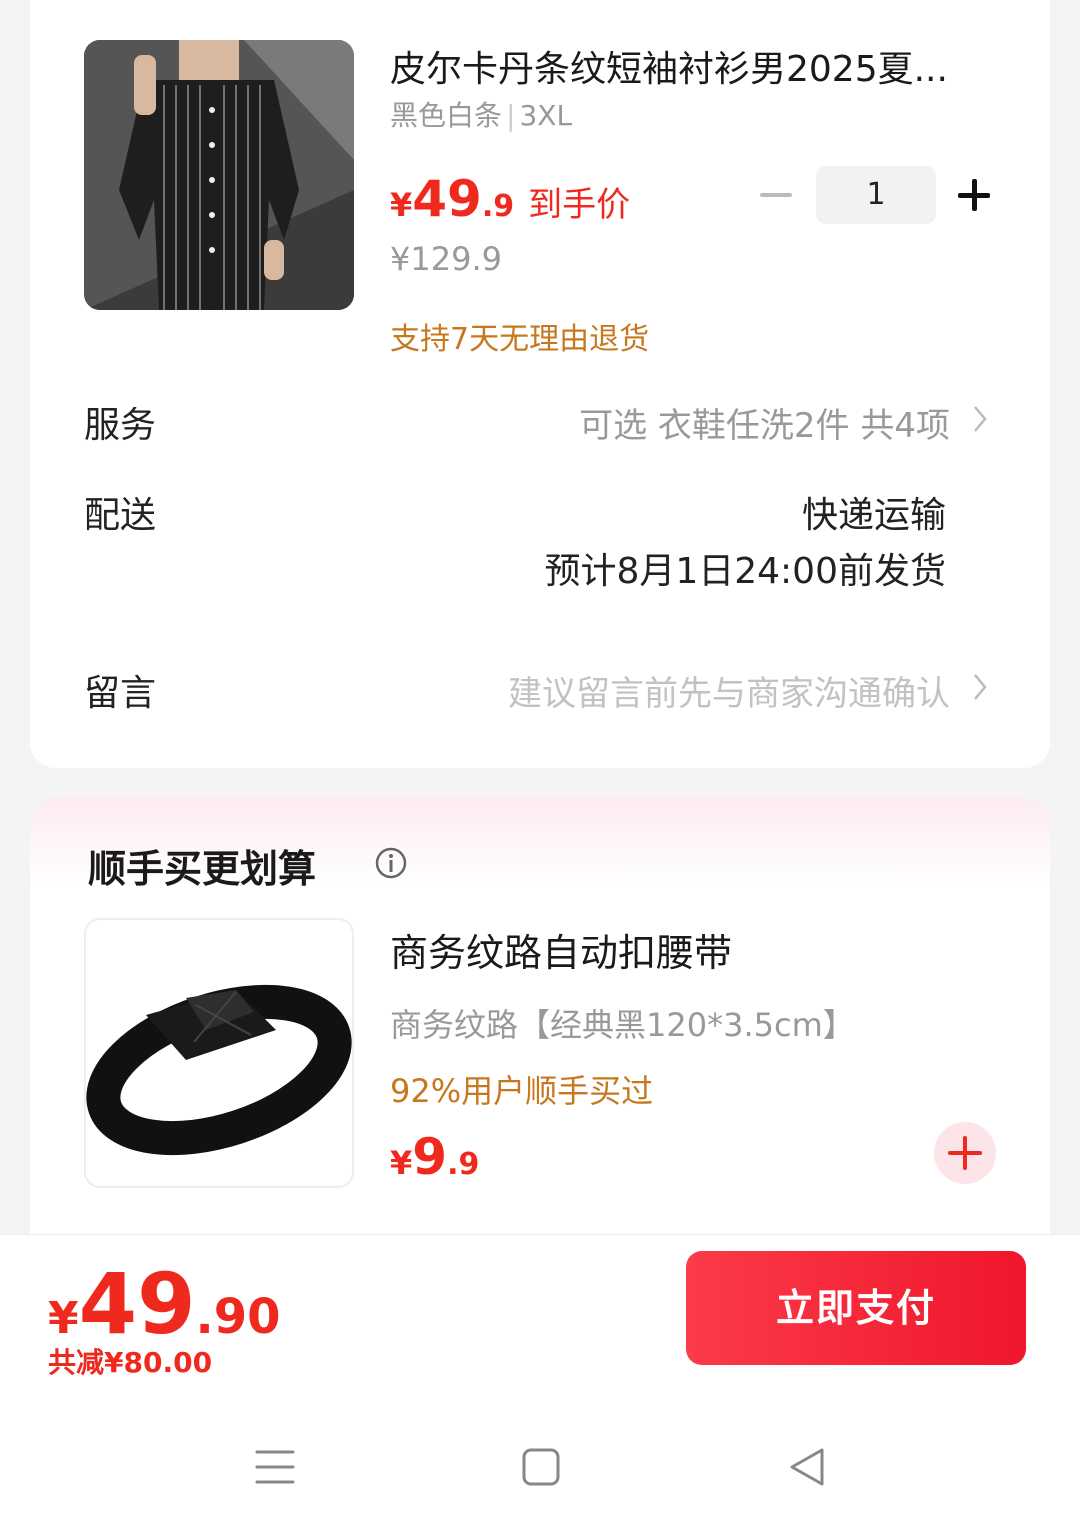  I want to click on home-icon, so click(541, 1467).